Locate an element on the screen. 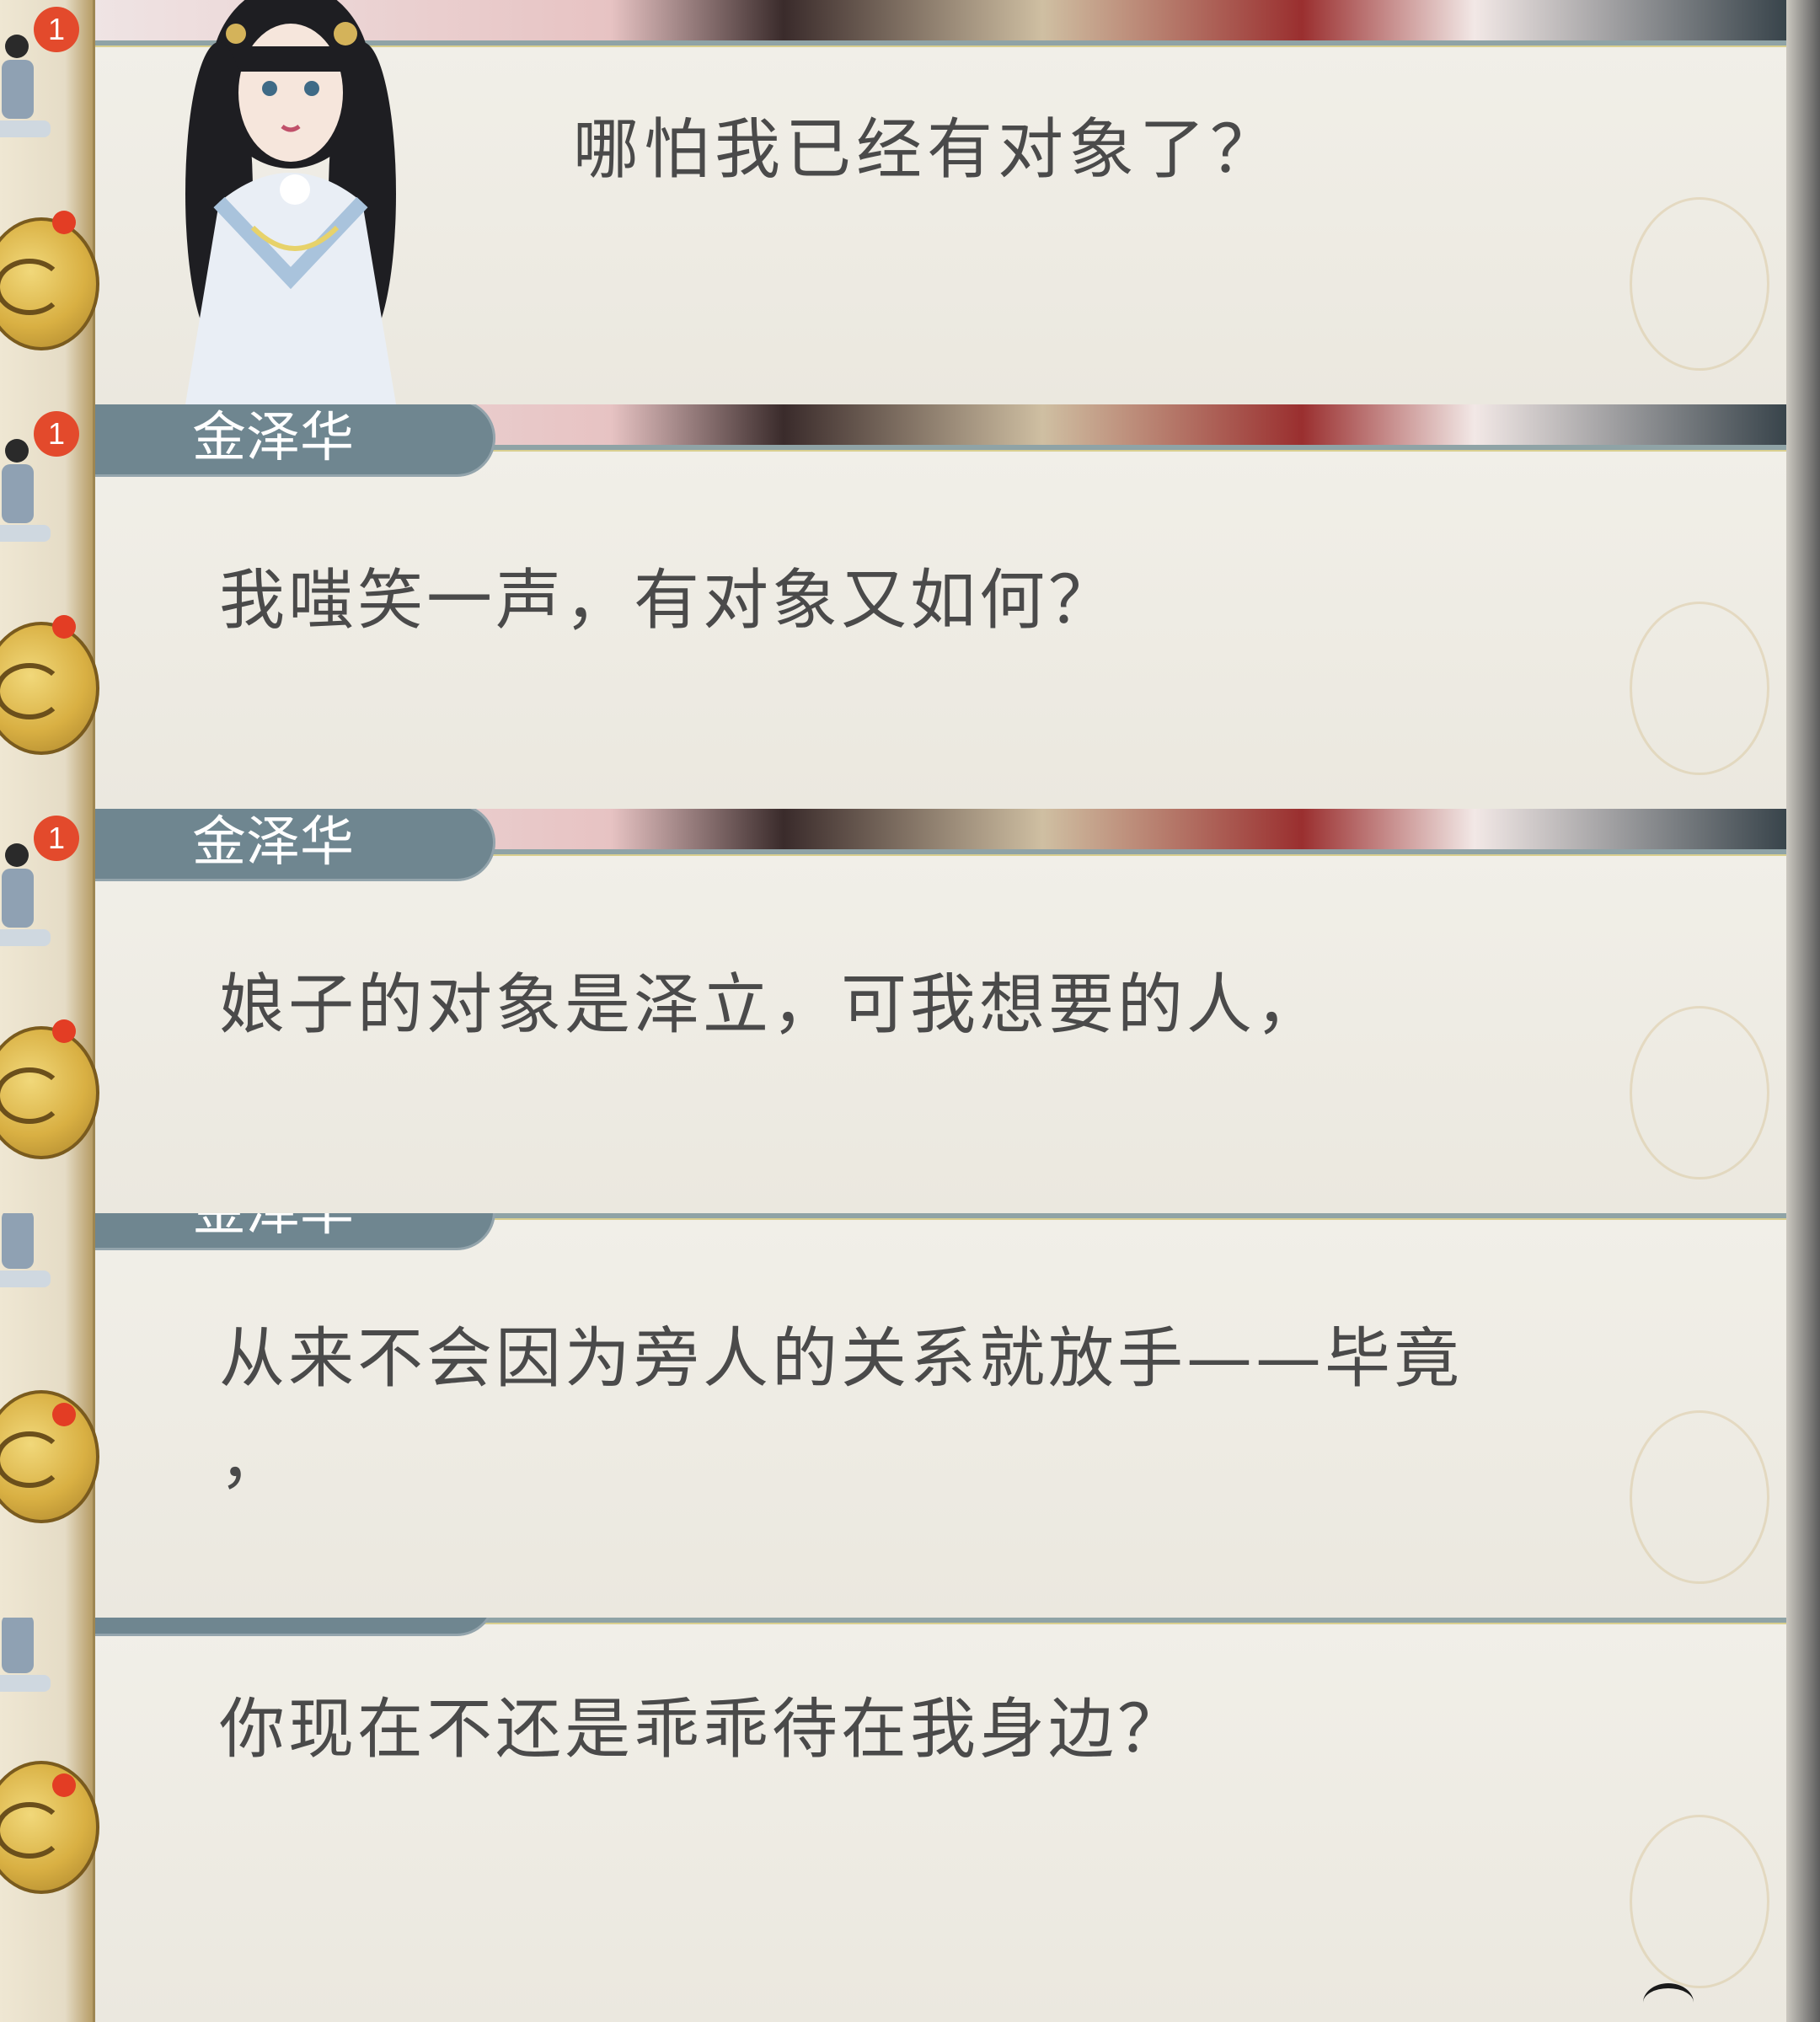 This screenshot has height=2022, width=1820. dialogue-text: 哪怕我已经有对象了？ is located at coordinates (927, 150).